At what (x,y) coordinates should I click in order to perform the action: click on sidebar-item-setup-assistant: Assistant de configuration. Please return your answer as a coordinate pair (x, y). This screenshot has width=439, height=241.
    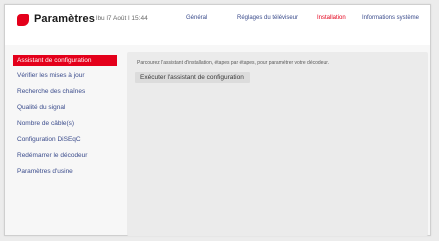
    Looking at the image, I should click on (65, 60).